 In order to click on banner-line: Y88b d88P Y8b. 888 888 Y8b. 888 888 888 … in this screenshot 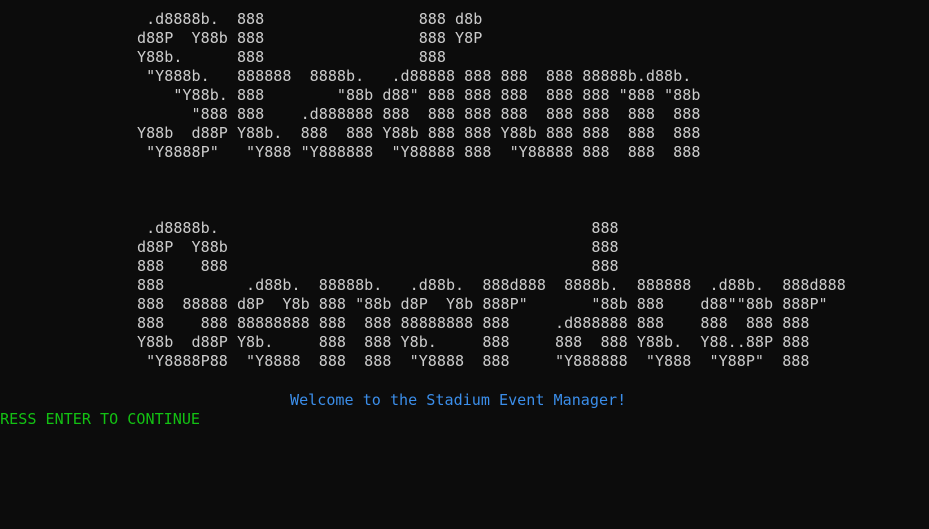, I will do `click(473, 342)`.